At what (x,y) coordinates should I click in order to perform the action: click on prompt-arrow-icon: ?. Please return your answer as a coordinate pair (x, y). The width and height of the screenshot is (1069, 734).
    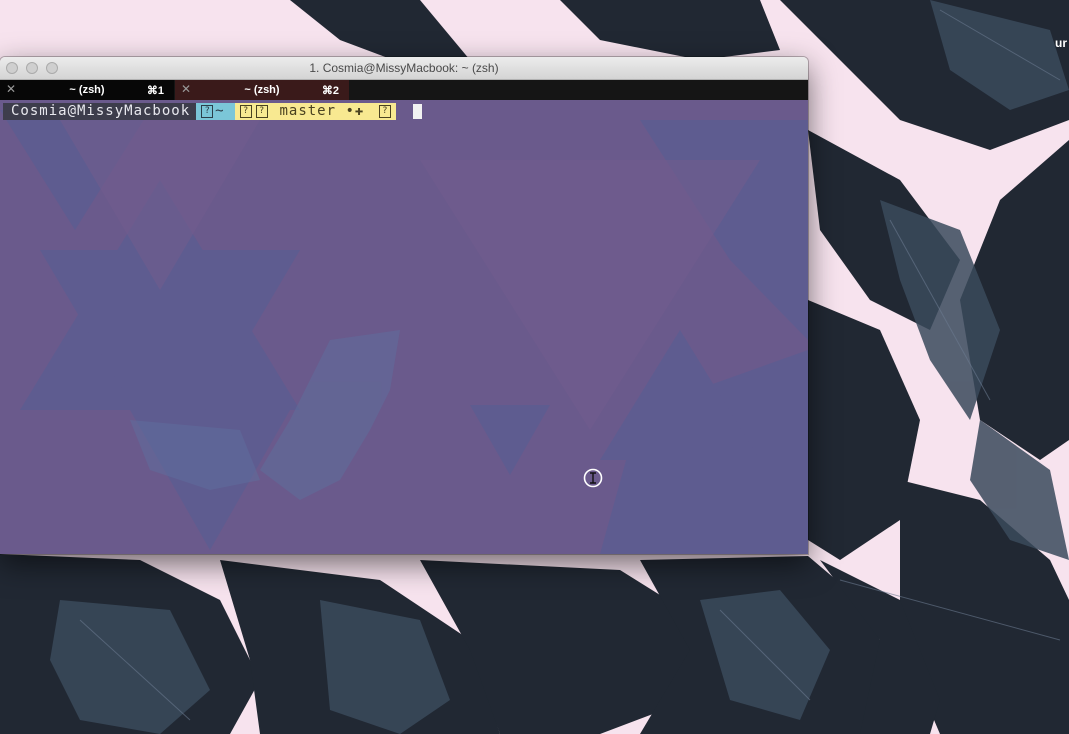
    Looking at the image, I should click on (384, 111).